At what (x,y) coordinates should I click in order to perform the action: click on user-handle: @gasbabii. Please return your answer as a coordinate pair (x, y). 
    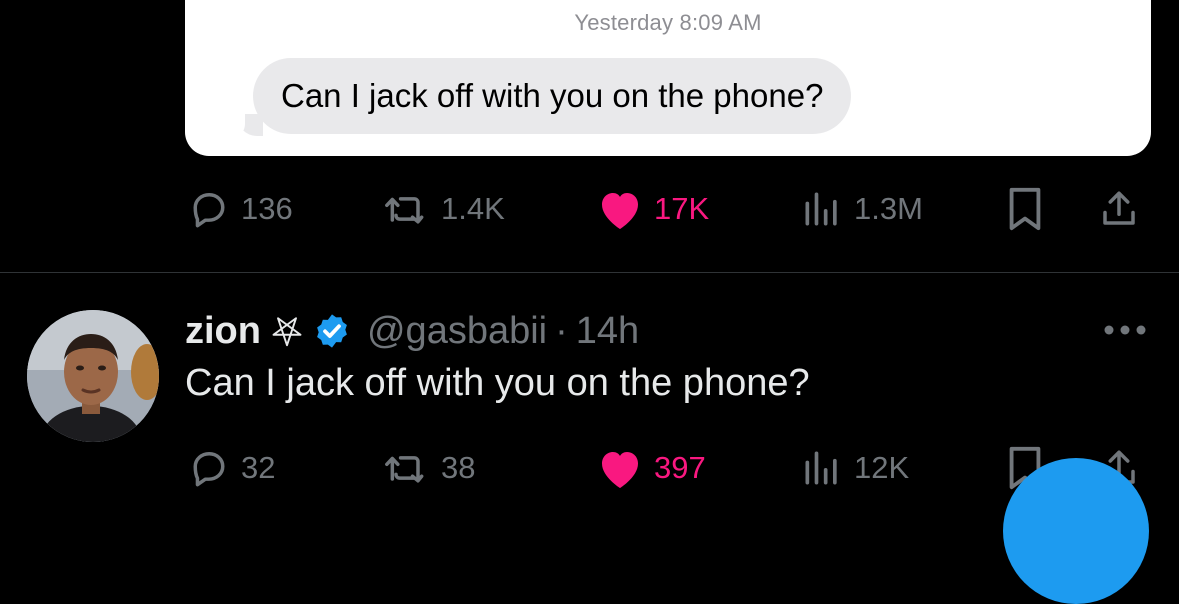
    Looking at the image, I should click on (457, 331).